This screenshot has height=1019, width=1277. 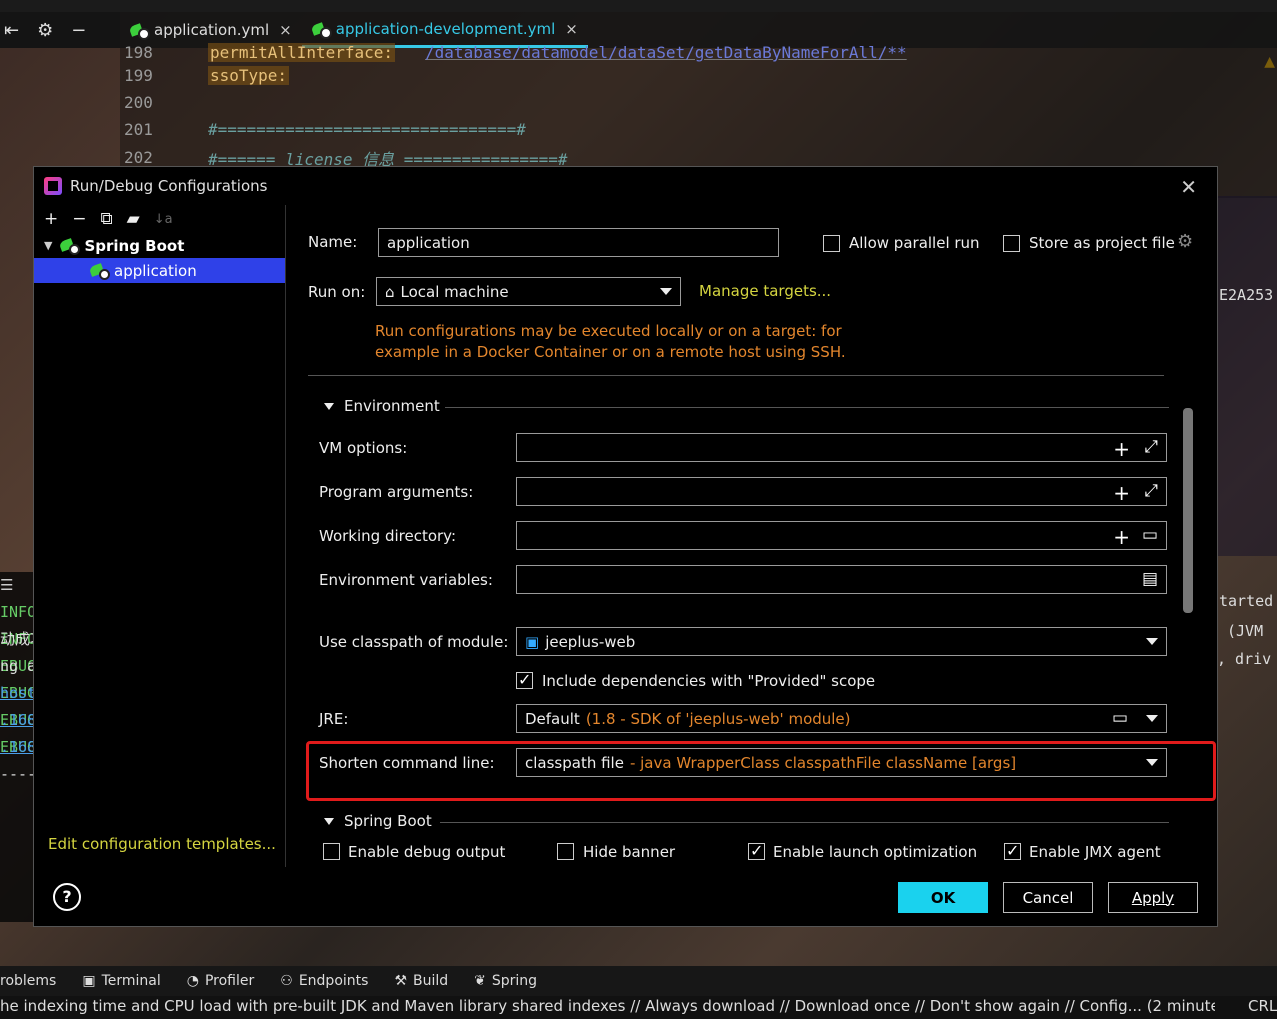 What do you see at coordinates (431, 981) in the screenshot?
I see `tool-label: Build` at bounding box center [431, 981].